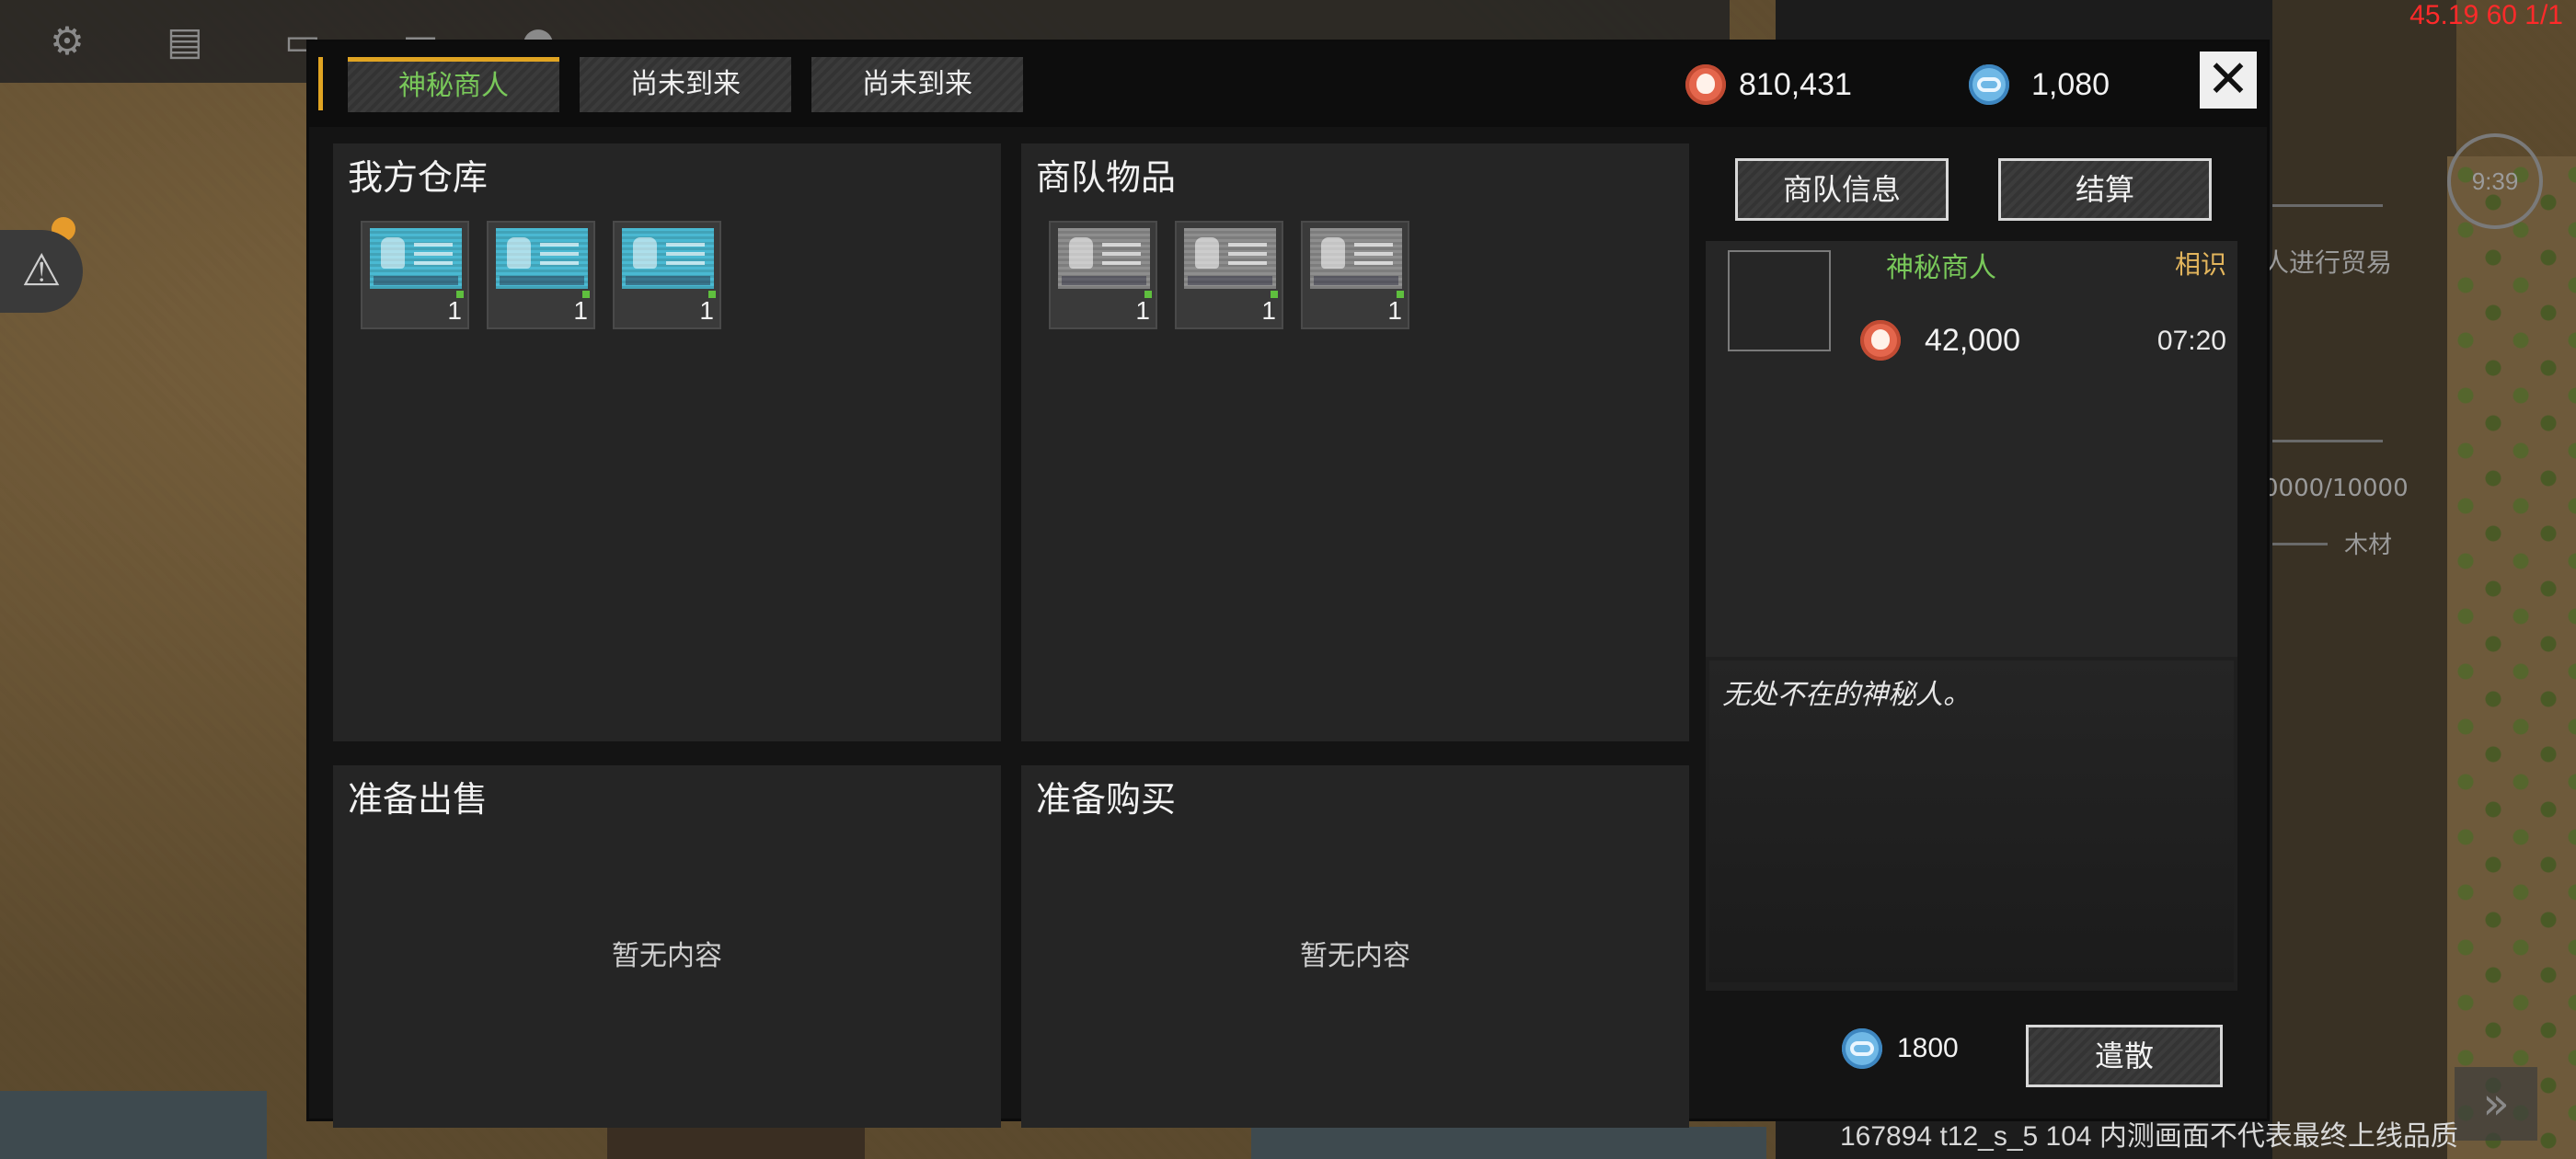 The height and width of the screenshot is (1159, 2576). Describe the element at coordinates (41, 271) in the screenshot. I see `warning-icon: ⚠` at that location.